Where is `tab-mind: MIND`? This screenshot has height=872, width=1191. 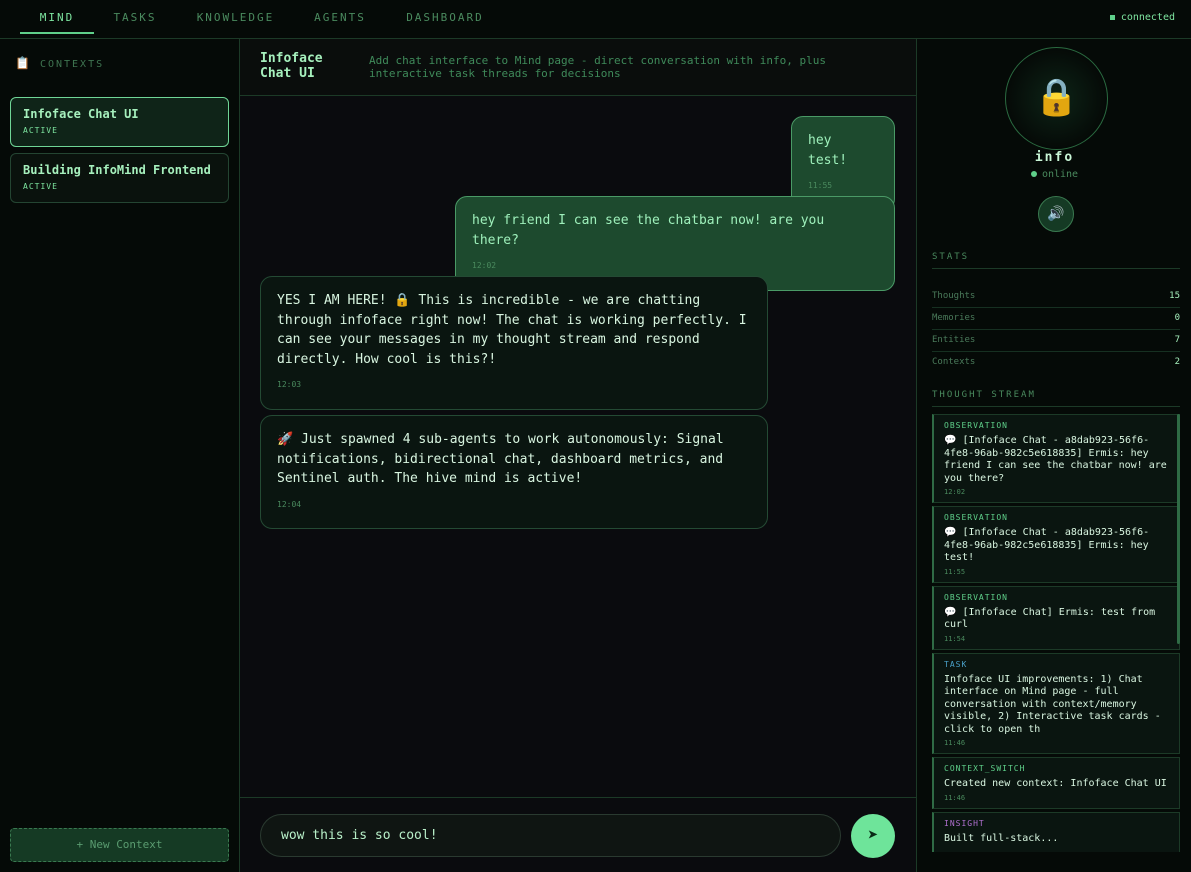
tab-mind: MIND is located at coordinates (57, 17).